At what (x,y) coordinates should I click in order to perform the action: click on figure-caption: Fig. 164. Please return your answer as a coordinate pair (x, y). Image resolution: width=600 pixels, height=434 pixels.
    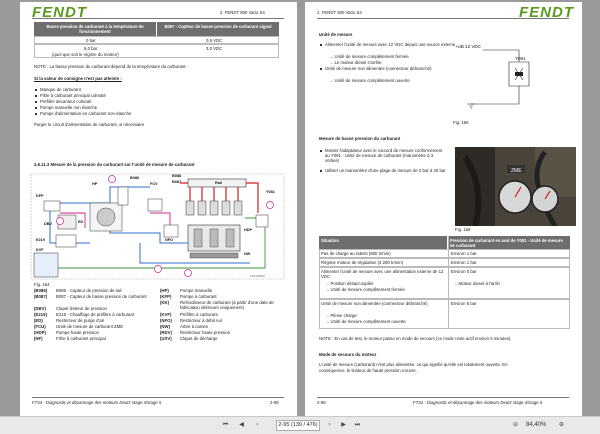
    Looking at the image, I should click on (42, 284).